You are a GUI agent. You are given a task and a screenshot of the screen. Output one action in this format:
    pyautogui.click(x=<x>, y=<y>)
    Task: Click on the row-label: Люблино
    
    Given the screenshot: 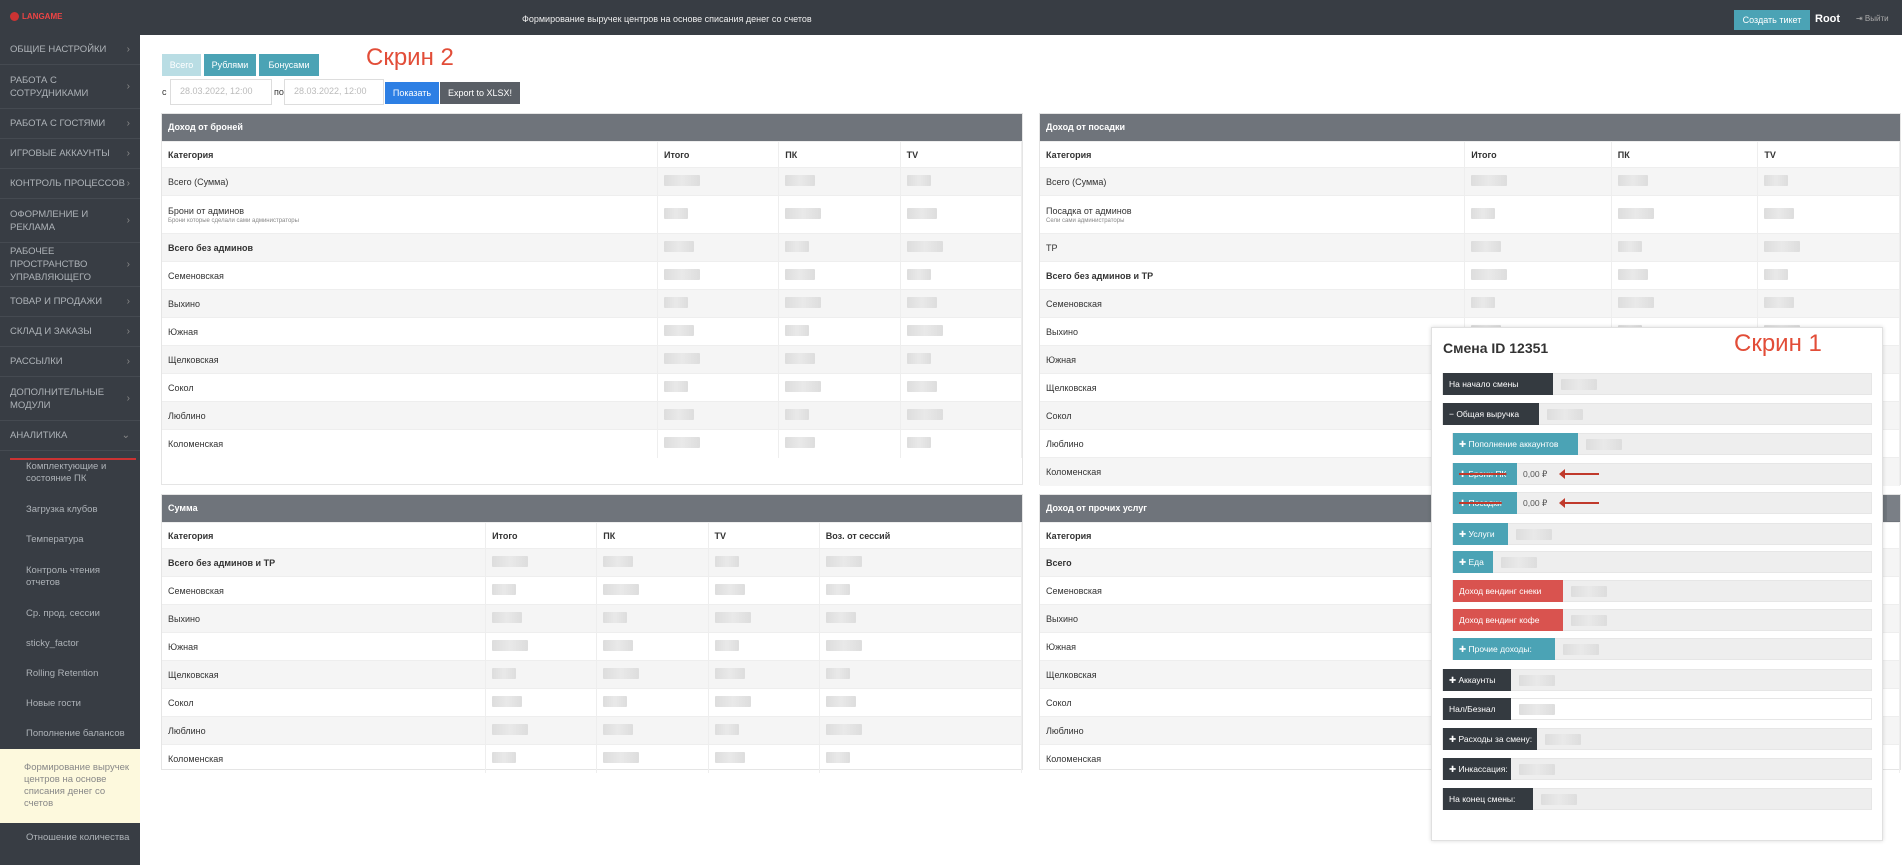 What is the action you would take?
    pyautogui.click(x=187, y=415)
    